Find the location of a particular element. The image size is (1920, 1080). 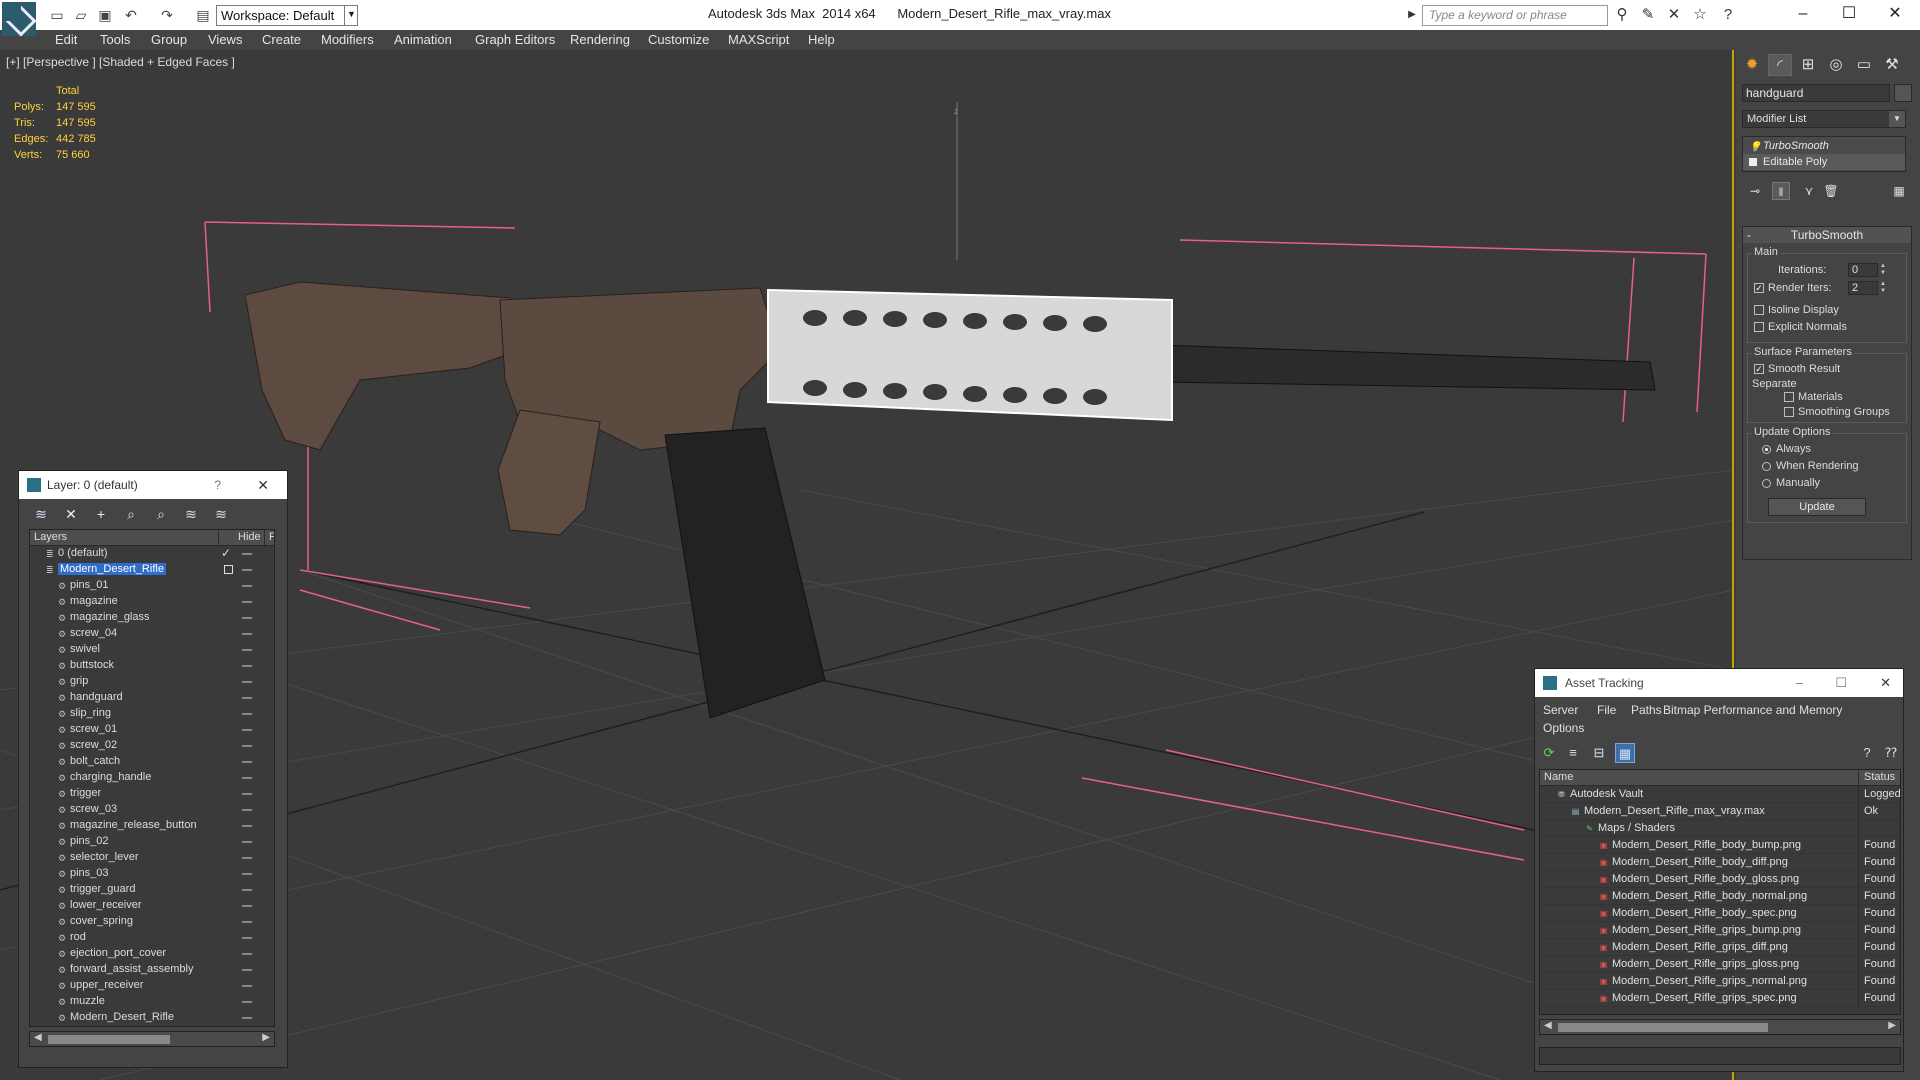

make-current-box is located at coordinates (228, 569).